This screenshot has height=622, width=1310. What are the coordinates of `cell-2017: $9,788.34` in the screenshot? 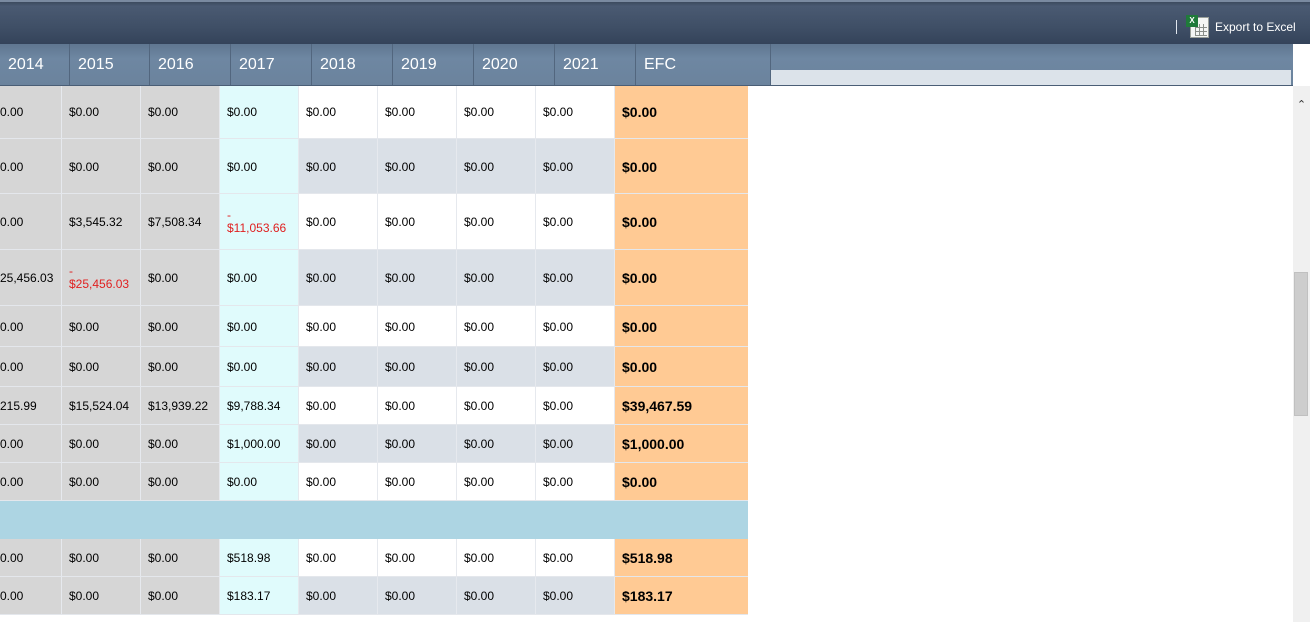 It's located at (259, 406).